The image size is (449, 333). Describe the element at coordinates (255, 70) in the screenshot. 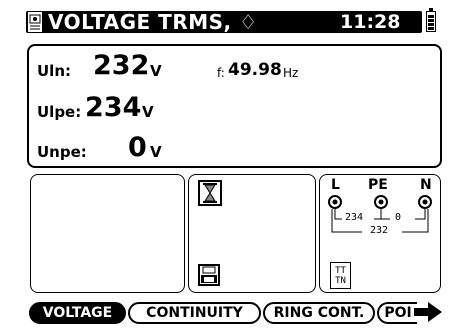

I see `freq-value: 49.98` at that location.